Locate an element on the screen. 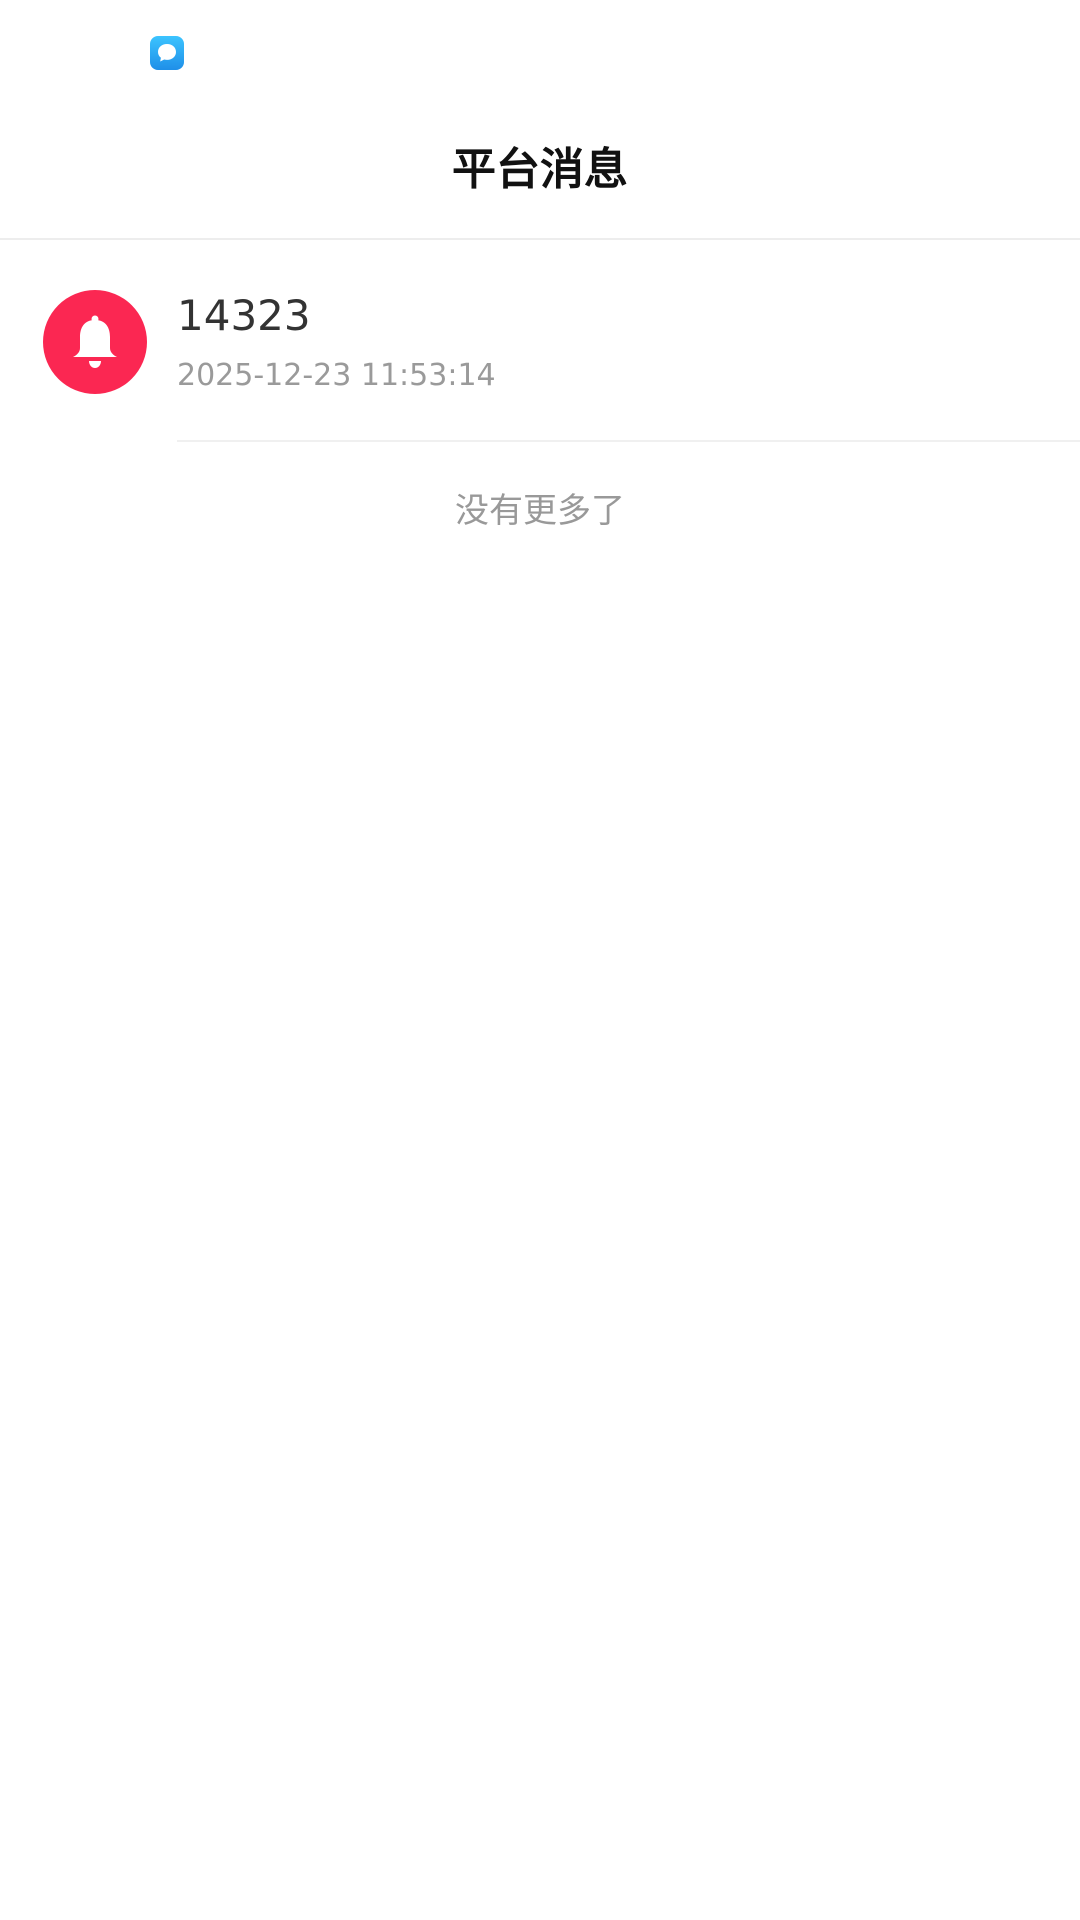 The width and height of the screenshot is (1080, 1920). message-list: 14323 2025-12-23 11:53:14 is located at coordinates (540, 342).